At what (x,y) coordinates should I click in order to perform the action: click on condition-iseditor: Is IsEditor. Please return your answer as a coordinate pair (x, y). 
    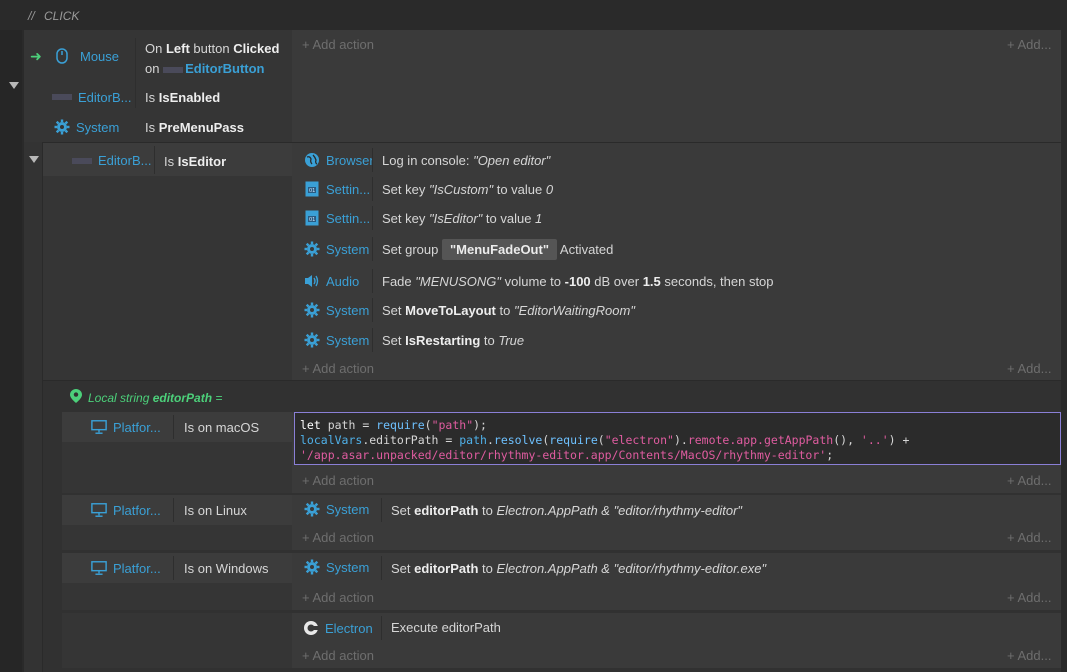
    Looking at the image, I should click on (195, 161).